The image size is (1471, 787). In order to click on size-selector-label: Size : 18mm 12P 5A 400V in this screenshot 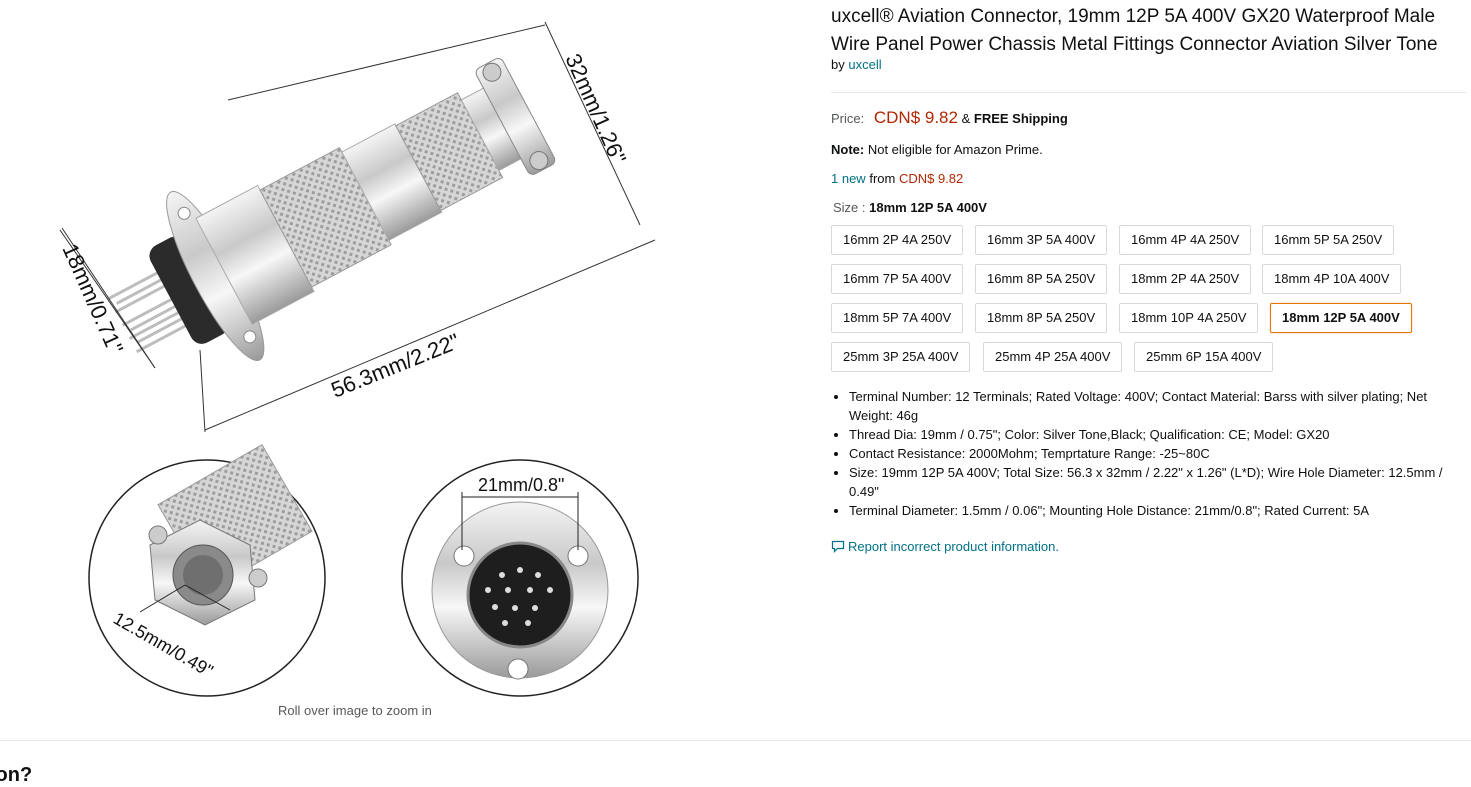, I will do `click(910, 207)`.